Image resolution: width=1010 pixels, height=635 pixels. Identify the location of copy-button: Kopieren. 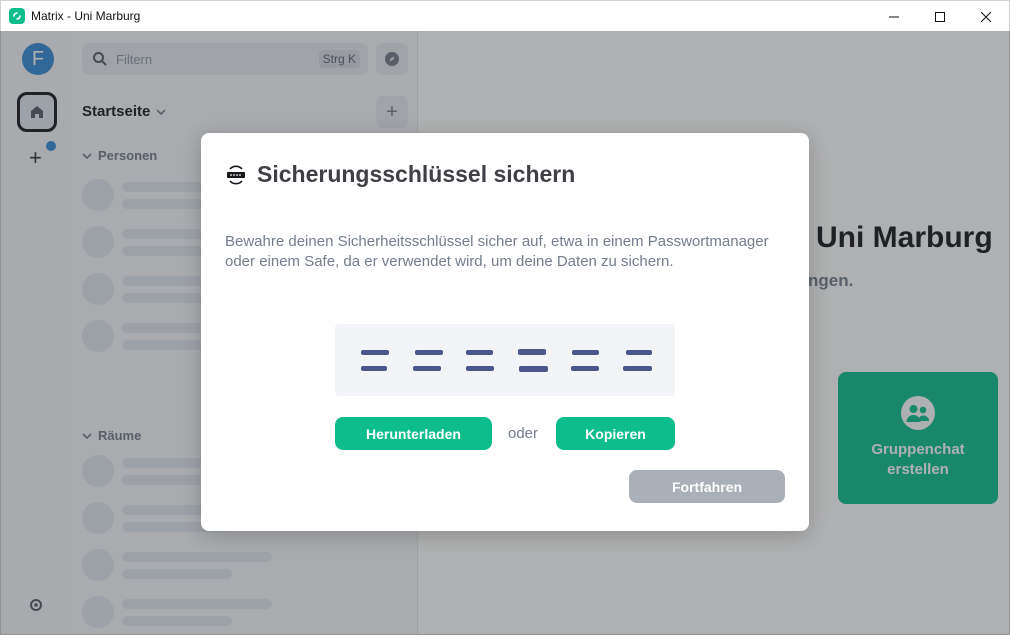
(615, 433).